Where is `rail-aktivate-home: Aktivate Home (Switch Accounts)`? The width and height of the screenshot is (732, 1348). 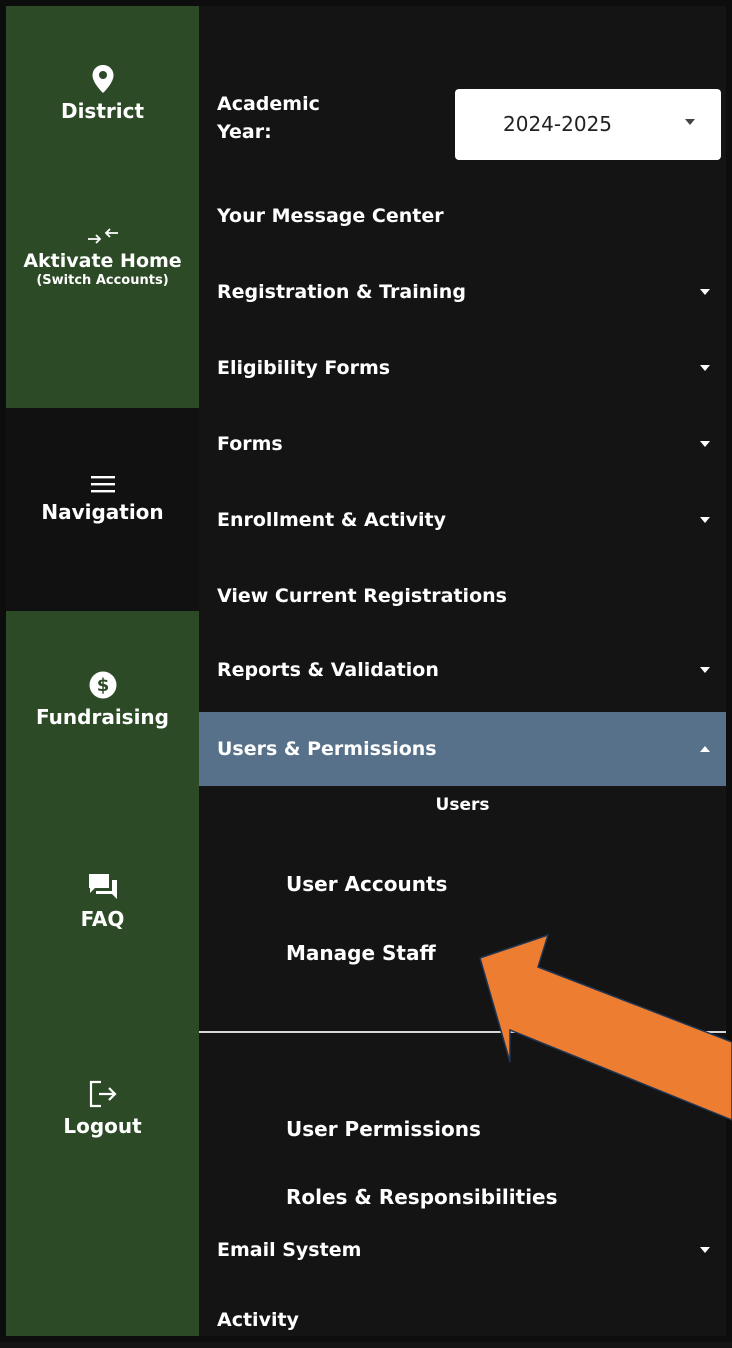
rail-aktivate-home: Aktivate Home (Switch Accounts) is located at coordinates (102, 259).